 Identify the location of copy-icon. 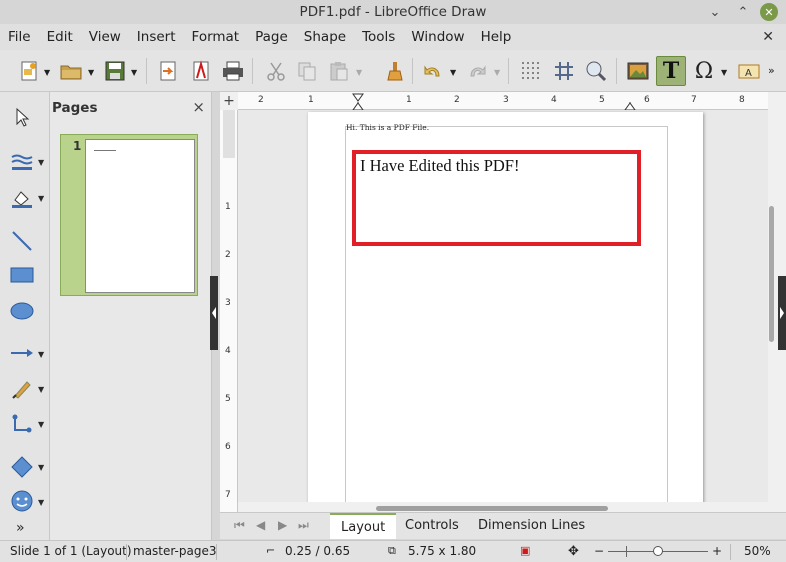
(307, 71).